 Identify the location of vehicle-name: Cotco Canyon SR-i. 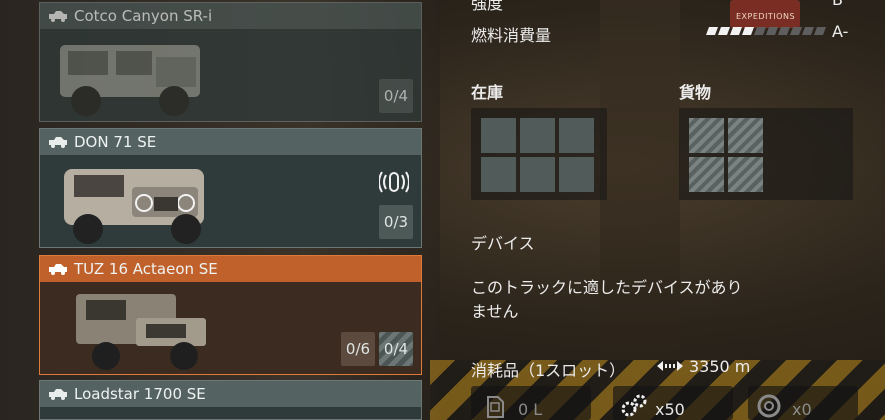
(143, 16).